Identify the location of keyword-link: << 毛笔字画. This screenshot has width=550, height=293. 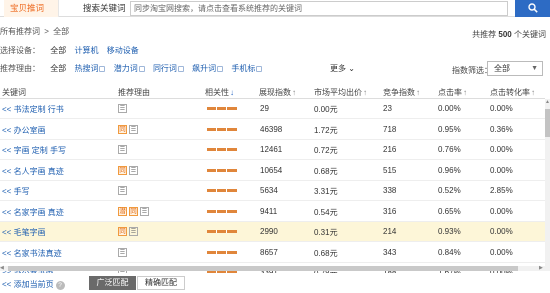
(24, 232).